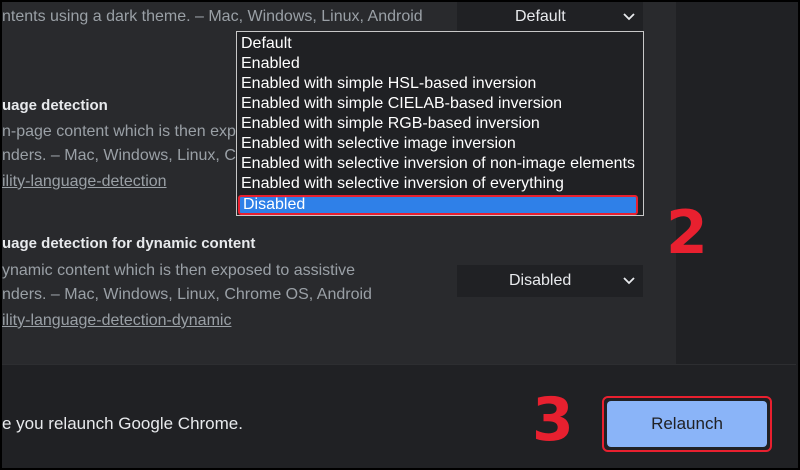 Image resolution: width=800 pixels, height=470 pixels. I want to click on dropdown-option: Enabled with simple RGB-based inversion, so click(390, 124).